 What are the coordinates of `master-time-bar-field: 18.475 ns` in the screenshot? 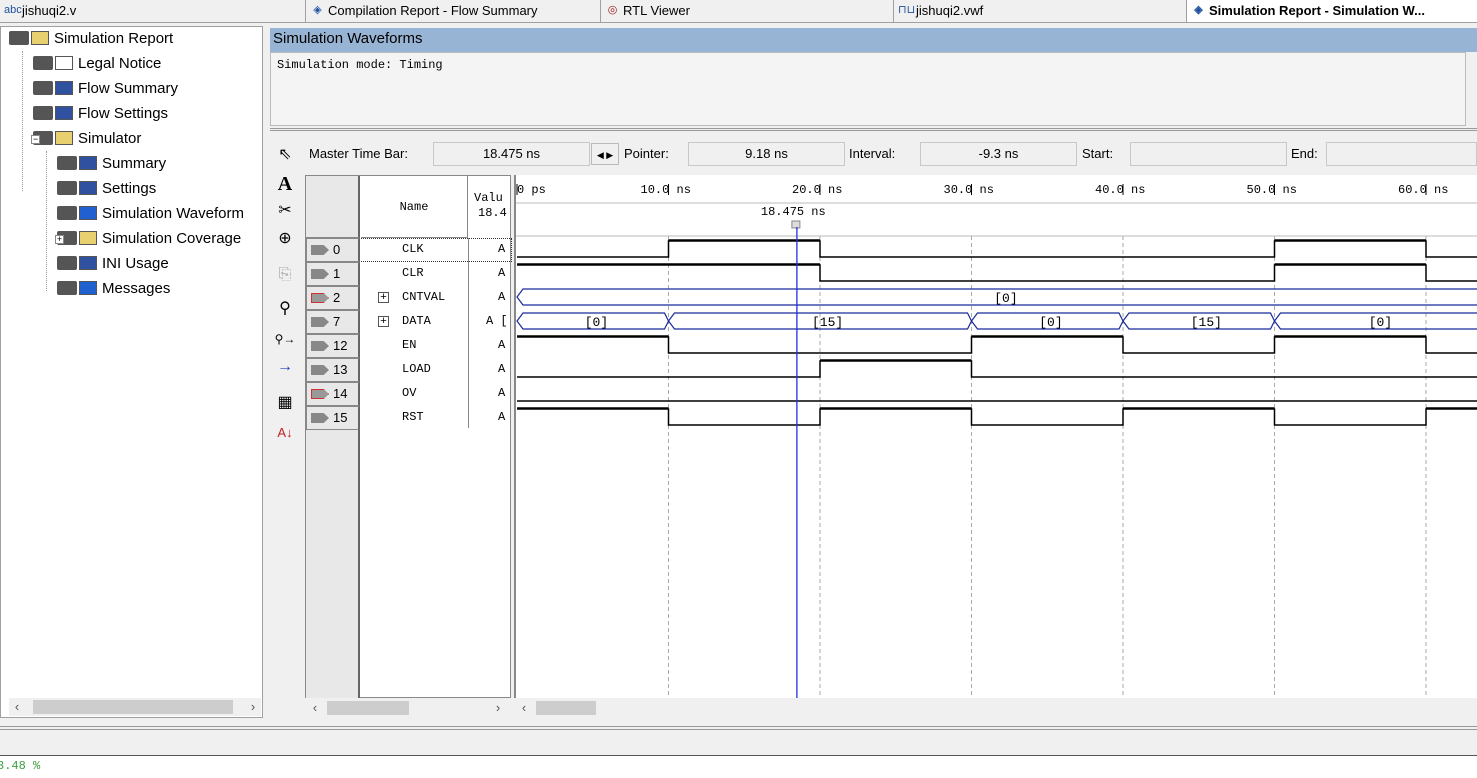 It's located at (511, 154).